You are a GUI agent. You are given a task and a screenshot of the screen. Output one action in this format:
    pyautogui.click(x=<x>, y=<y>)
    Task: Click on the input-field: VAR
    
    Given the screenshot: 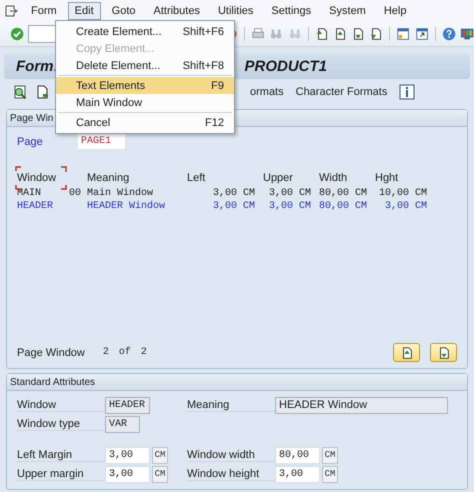 What is the action you would take?
    pyautogui.click(x=122, y=424)
    